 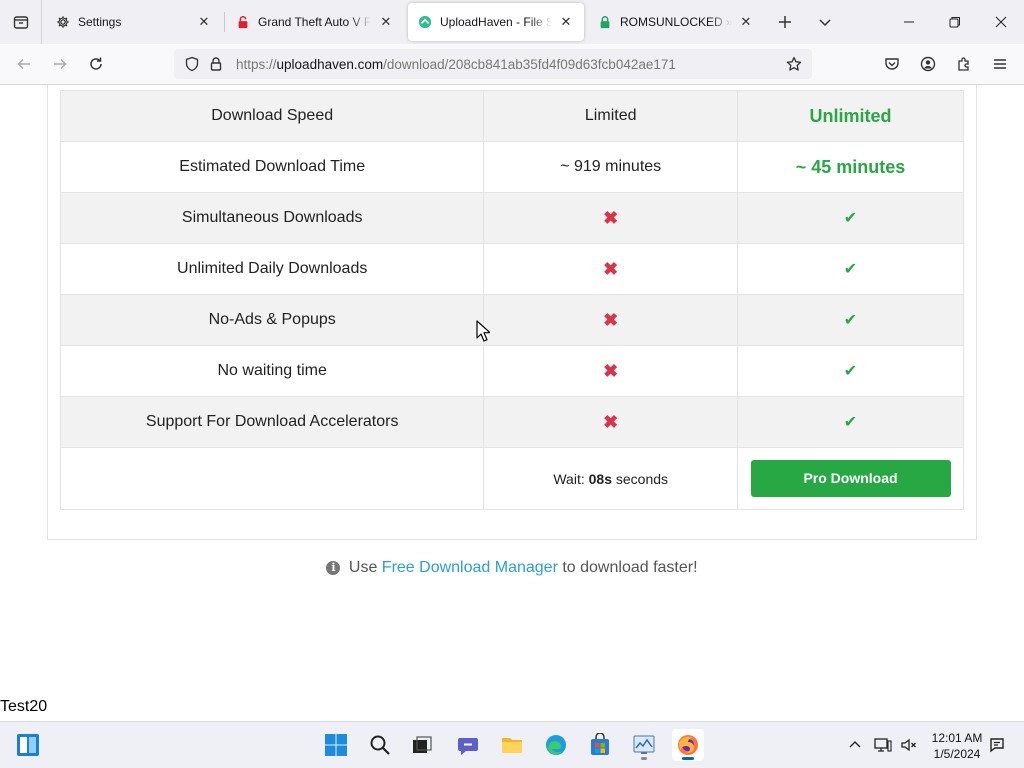 I want to click on chevron-up-icon, so click(x=855, y=744).